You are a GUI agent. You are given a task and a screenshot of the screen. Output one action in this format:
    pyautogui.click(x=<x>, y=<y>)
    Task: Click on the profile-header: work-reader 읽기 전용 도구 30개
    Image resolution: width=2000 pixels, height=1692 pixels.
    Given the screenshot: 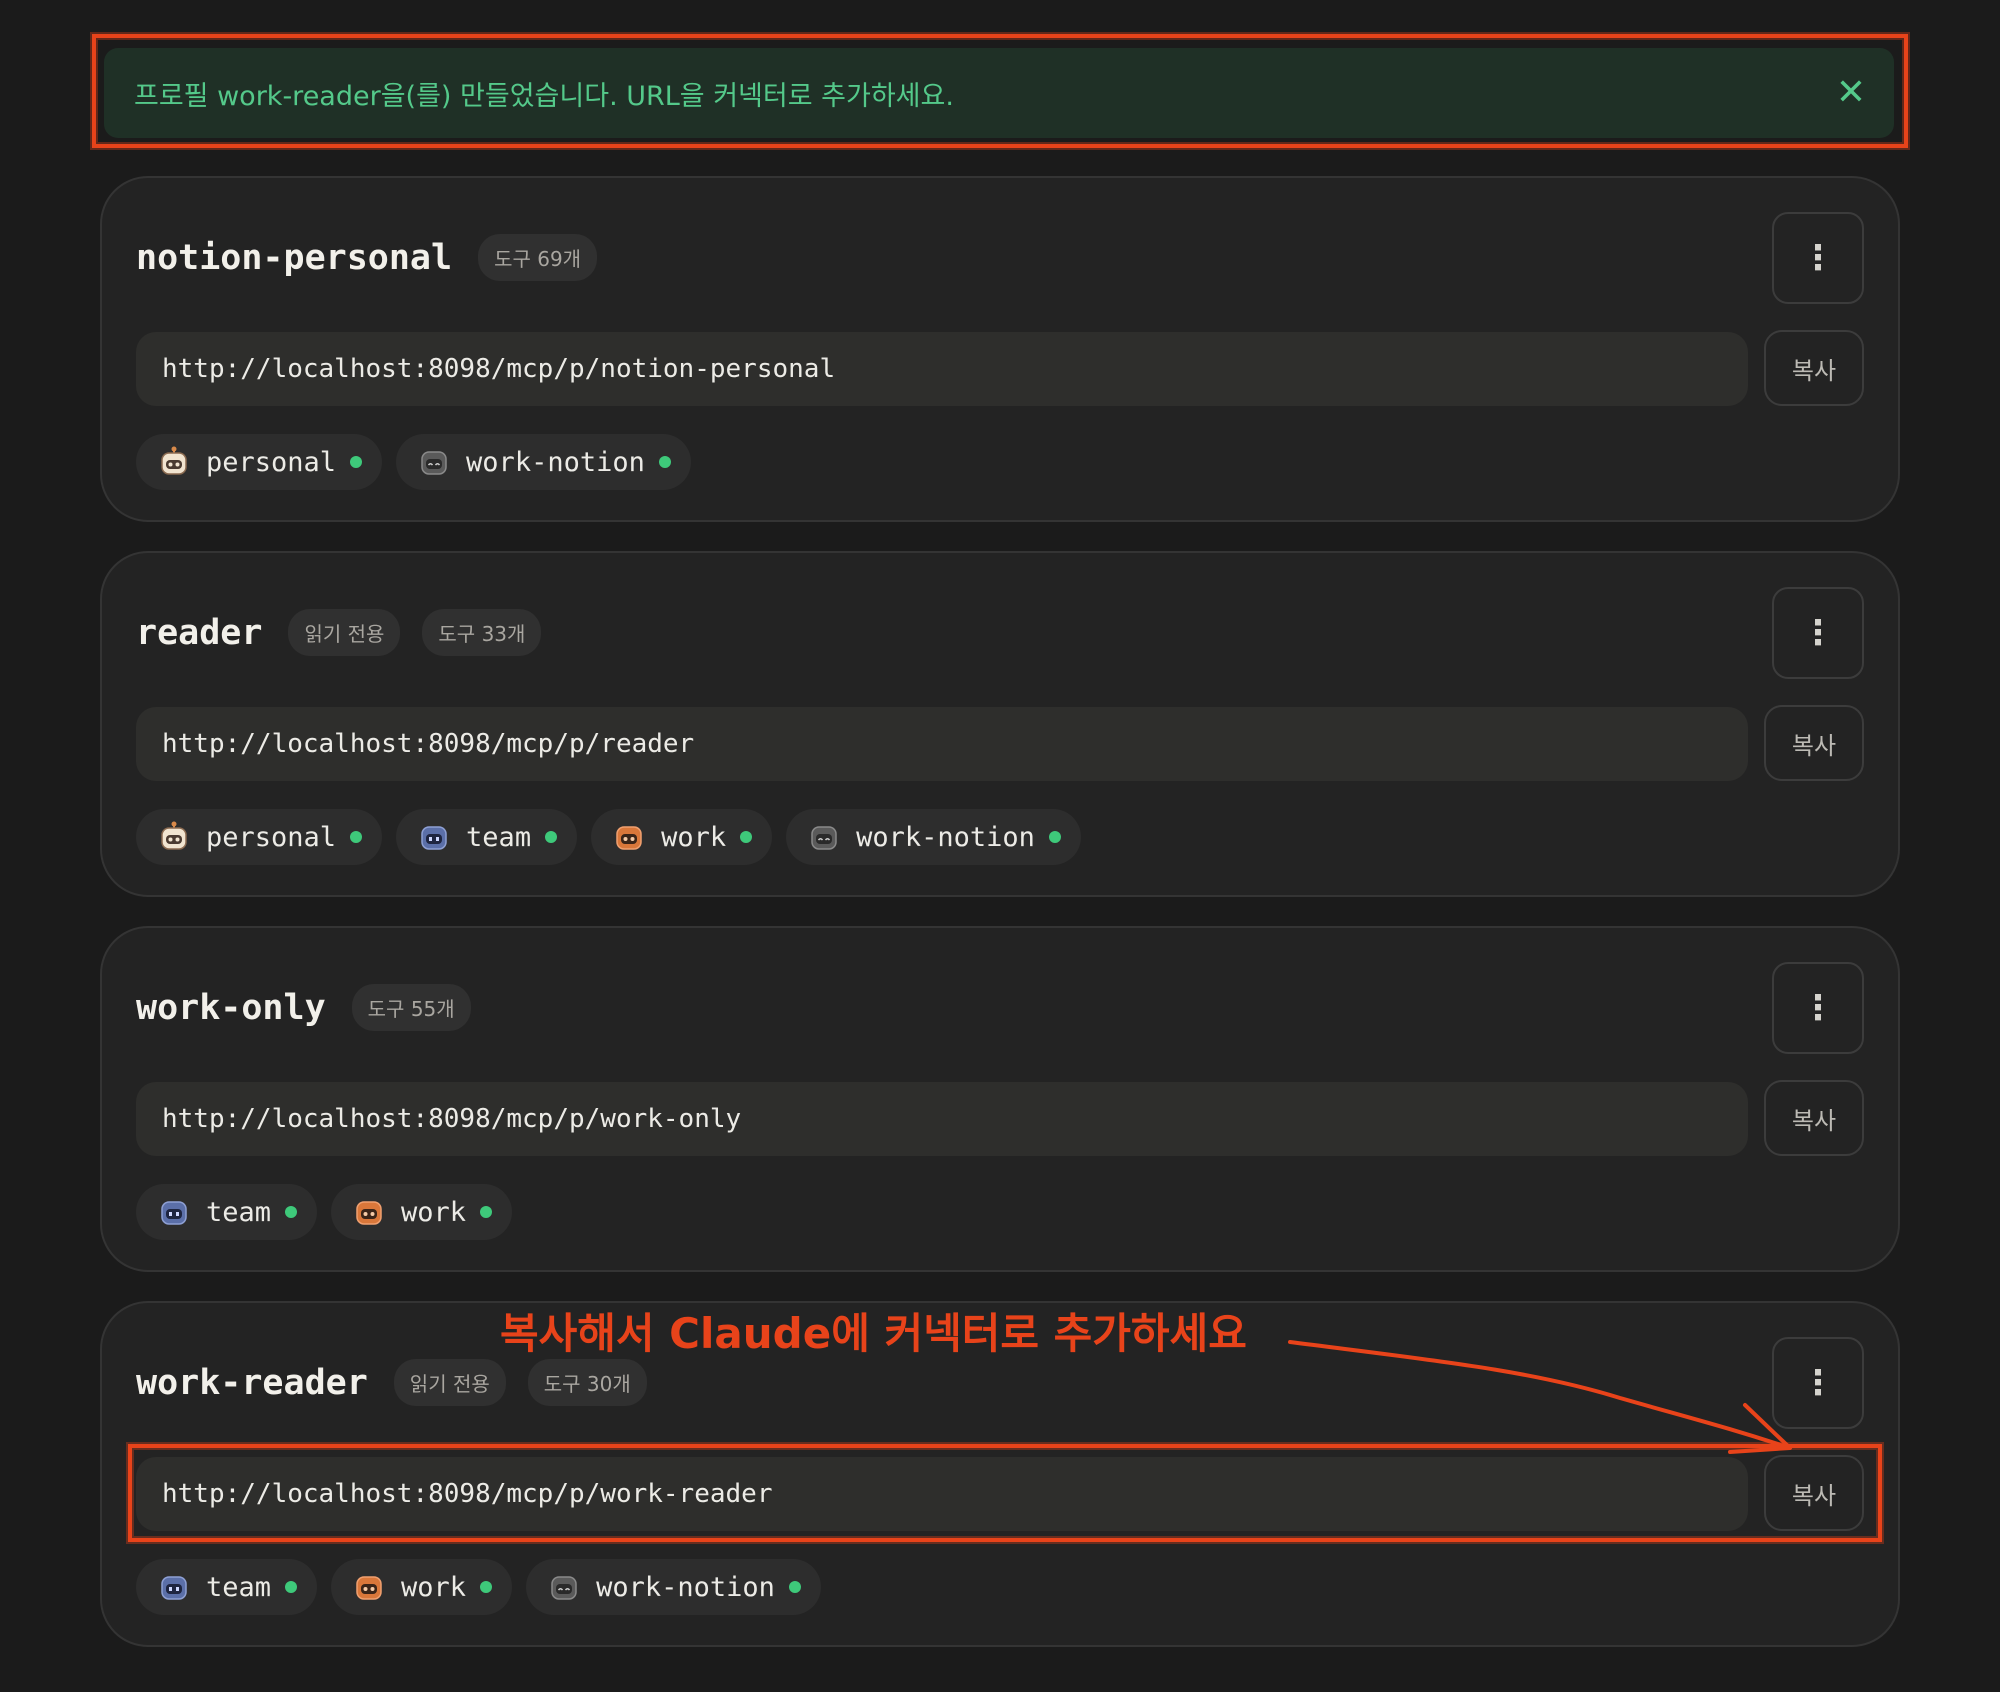 What is the action you would take?
    pyautogui.click(x=402, y=1382)
    